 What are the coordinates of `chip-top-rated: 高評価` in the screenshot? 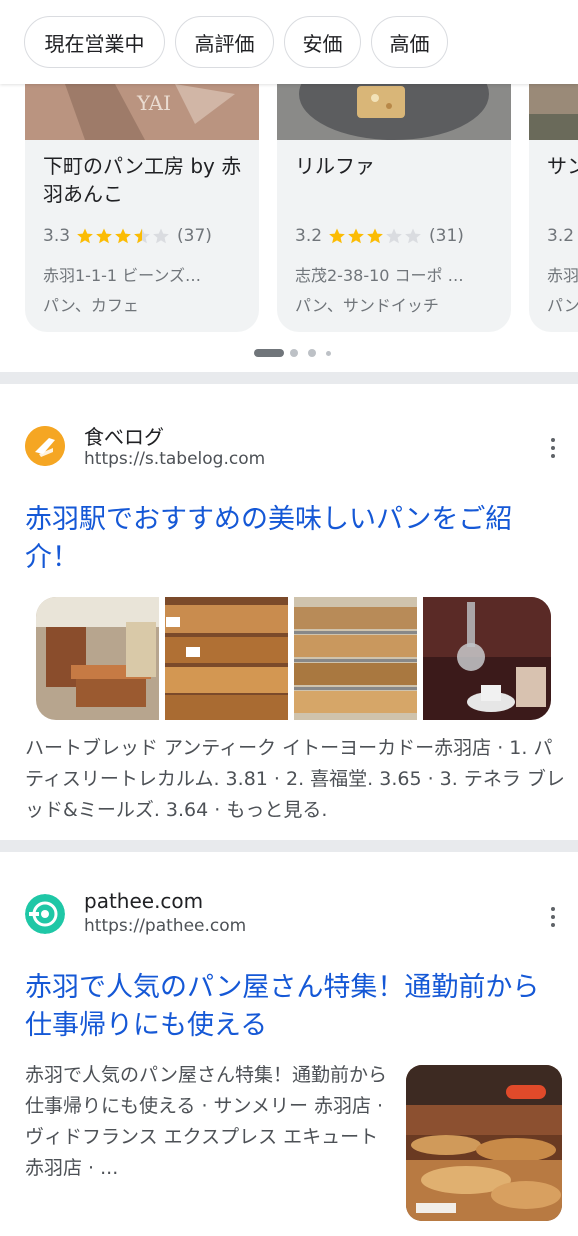 It's located at (224, 42).